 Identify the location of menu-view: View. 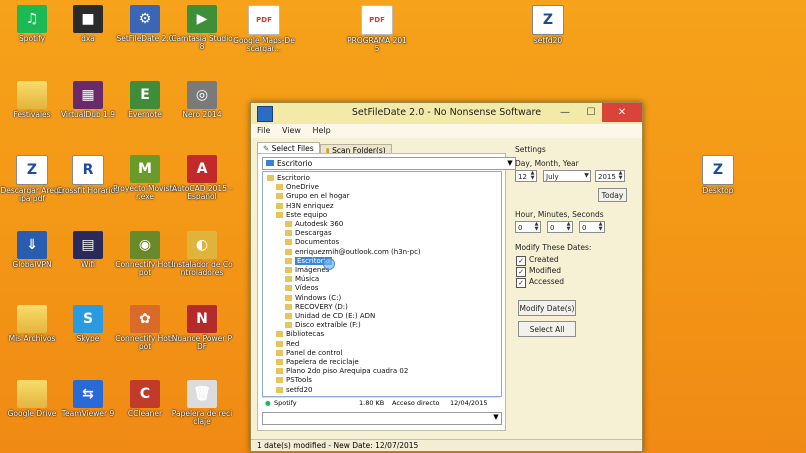
(291, 130).